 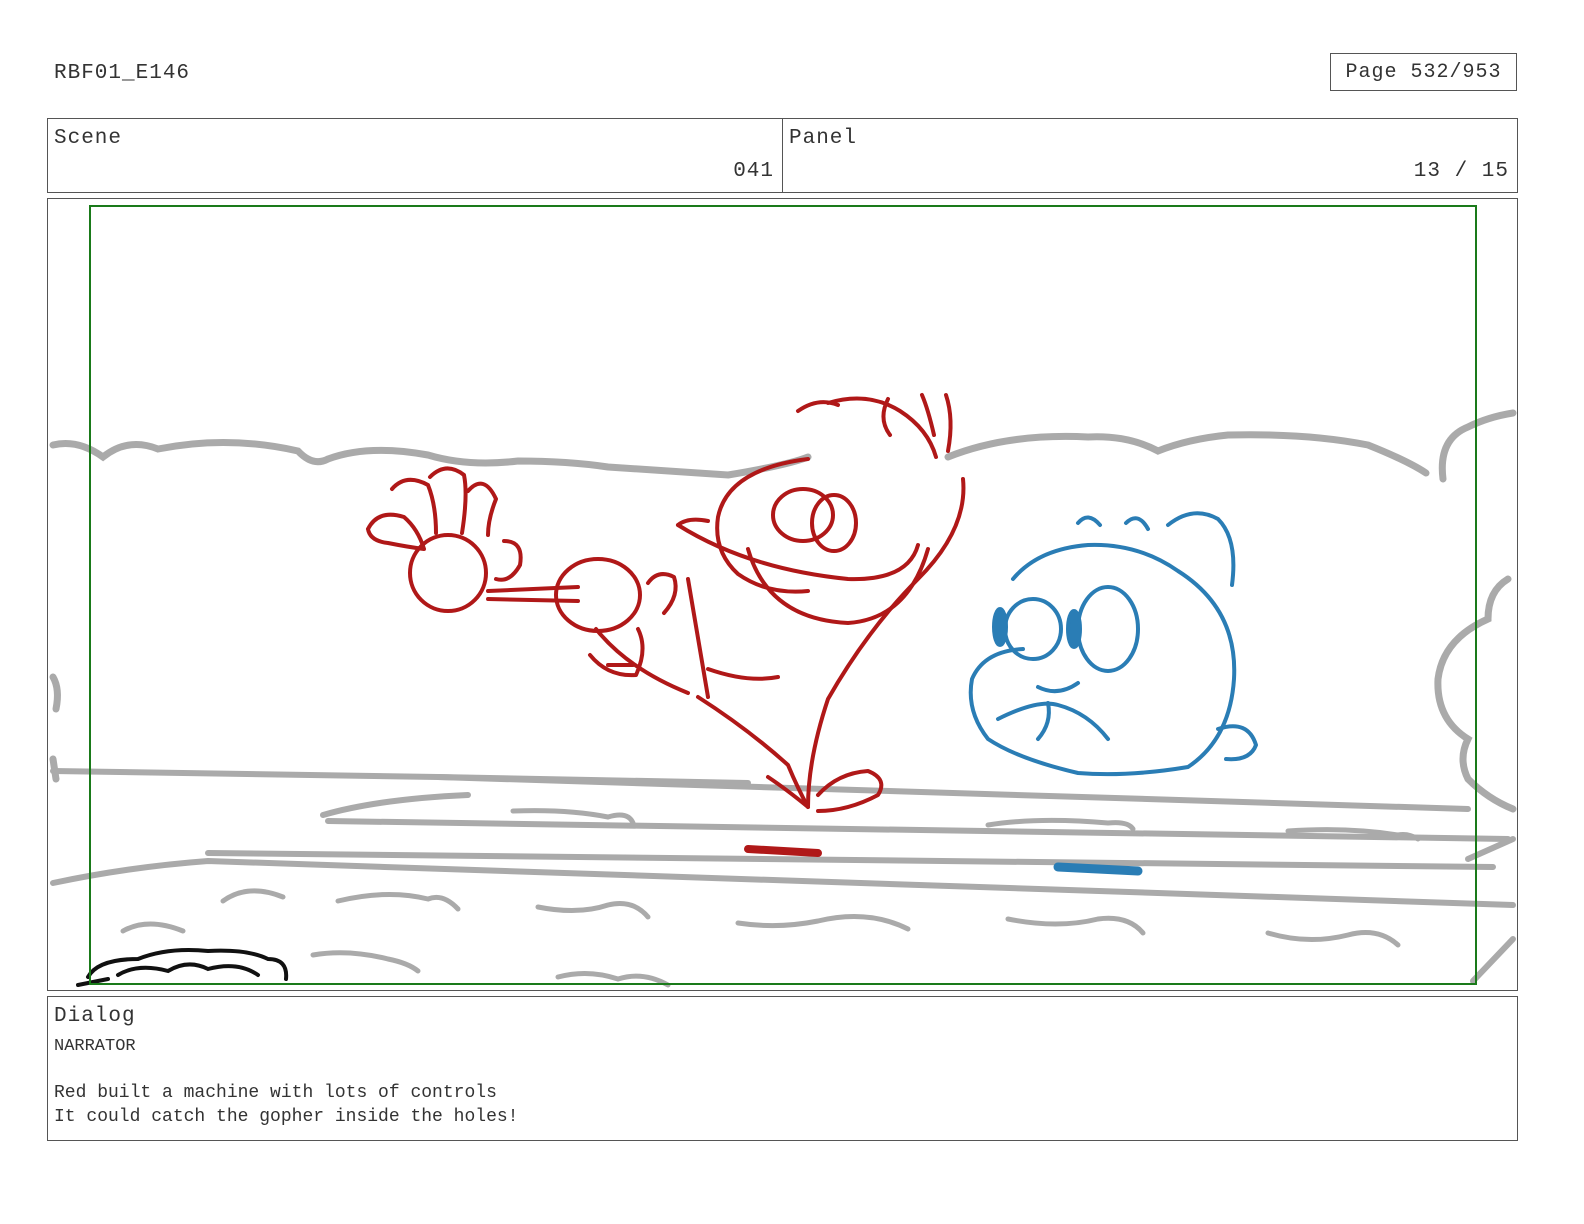 I want to click on foreground-bush, so click(x=182, y=967).